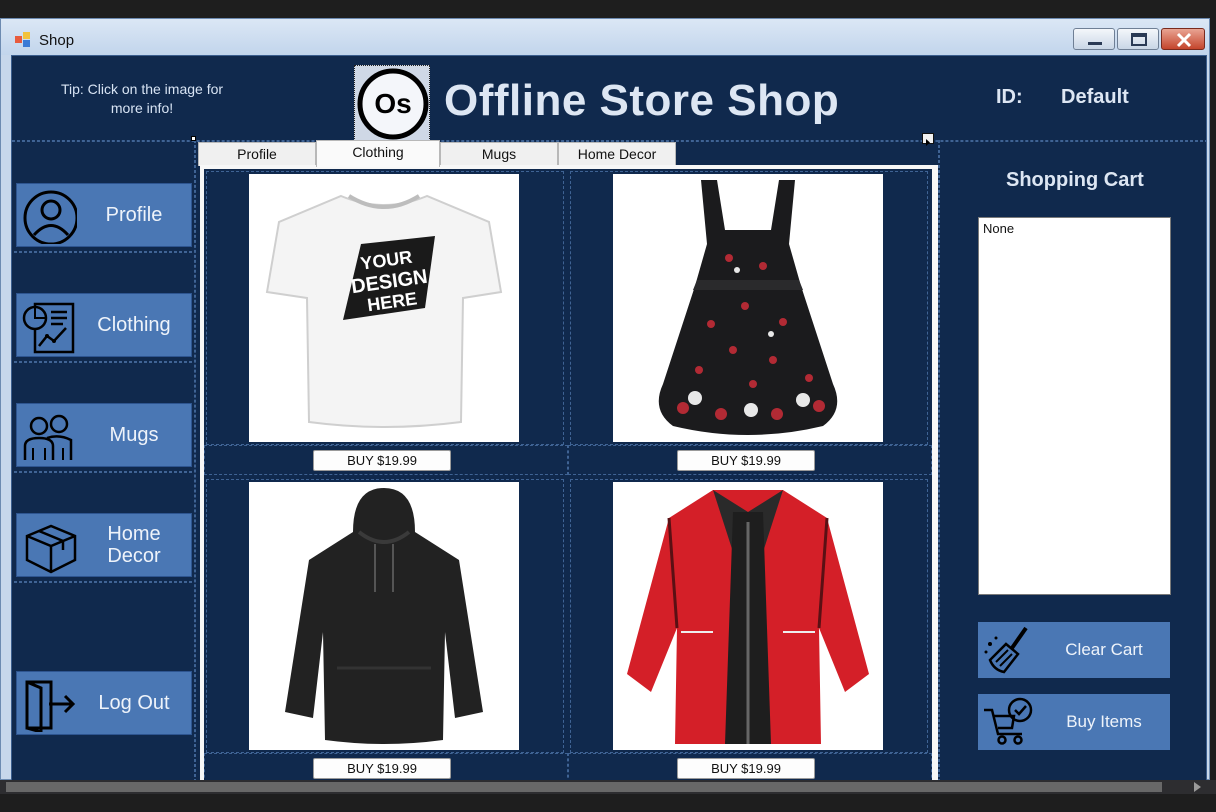 The image size is (1216, 812). I want to click on user-circle-icon, so click(50, 217).